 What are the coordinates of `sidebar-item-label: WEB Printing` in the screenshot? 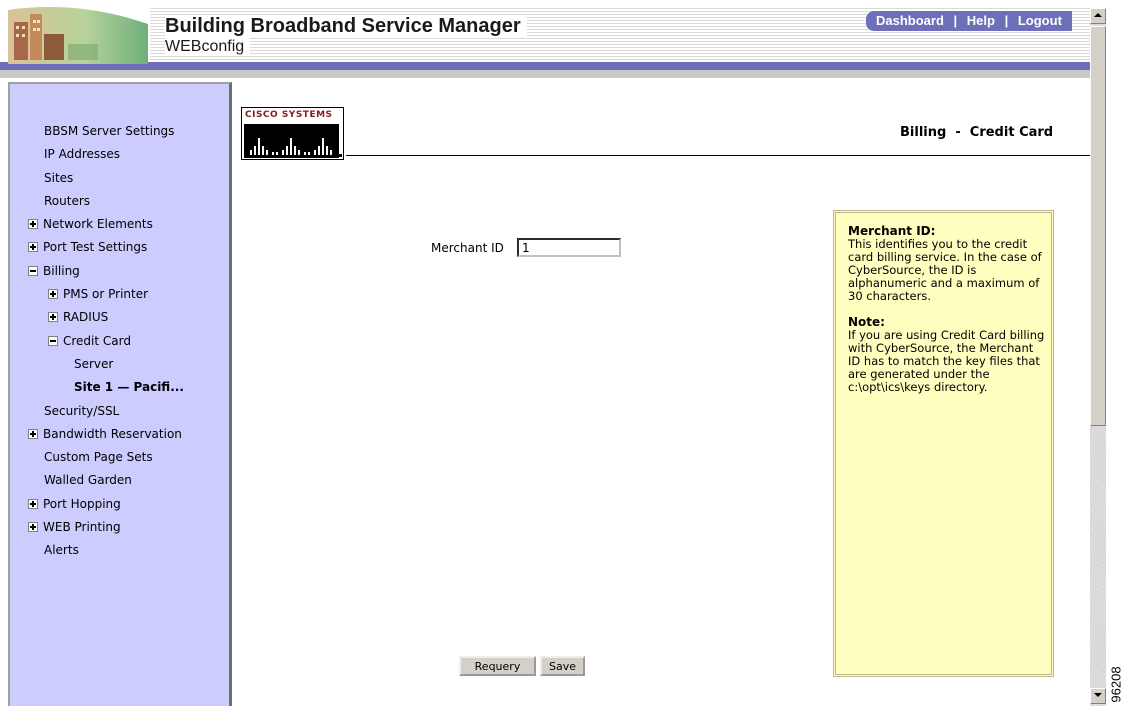 It's located at (82, 527).